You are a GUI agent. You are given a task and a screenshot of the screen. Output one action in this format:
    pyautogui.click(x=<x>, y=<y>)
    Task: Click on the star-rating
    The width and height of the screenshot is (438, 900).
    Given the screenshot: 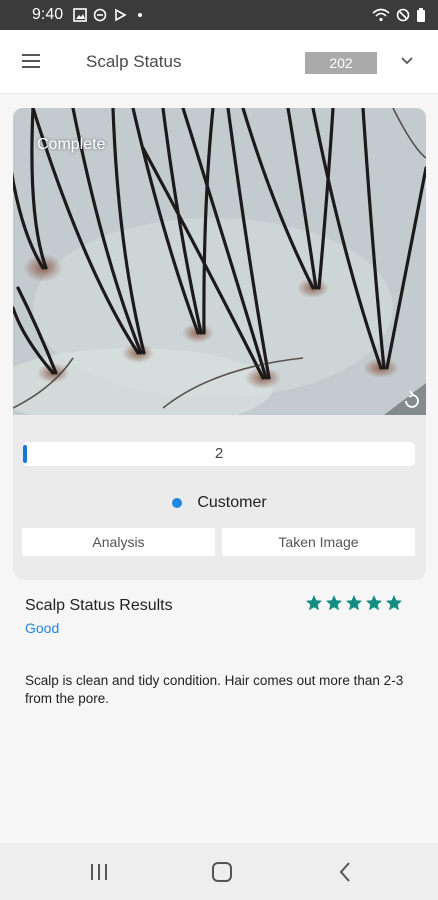 What is the action you would take?
    pyautogui.click(x=354, y=603)
    